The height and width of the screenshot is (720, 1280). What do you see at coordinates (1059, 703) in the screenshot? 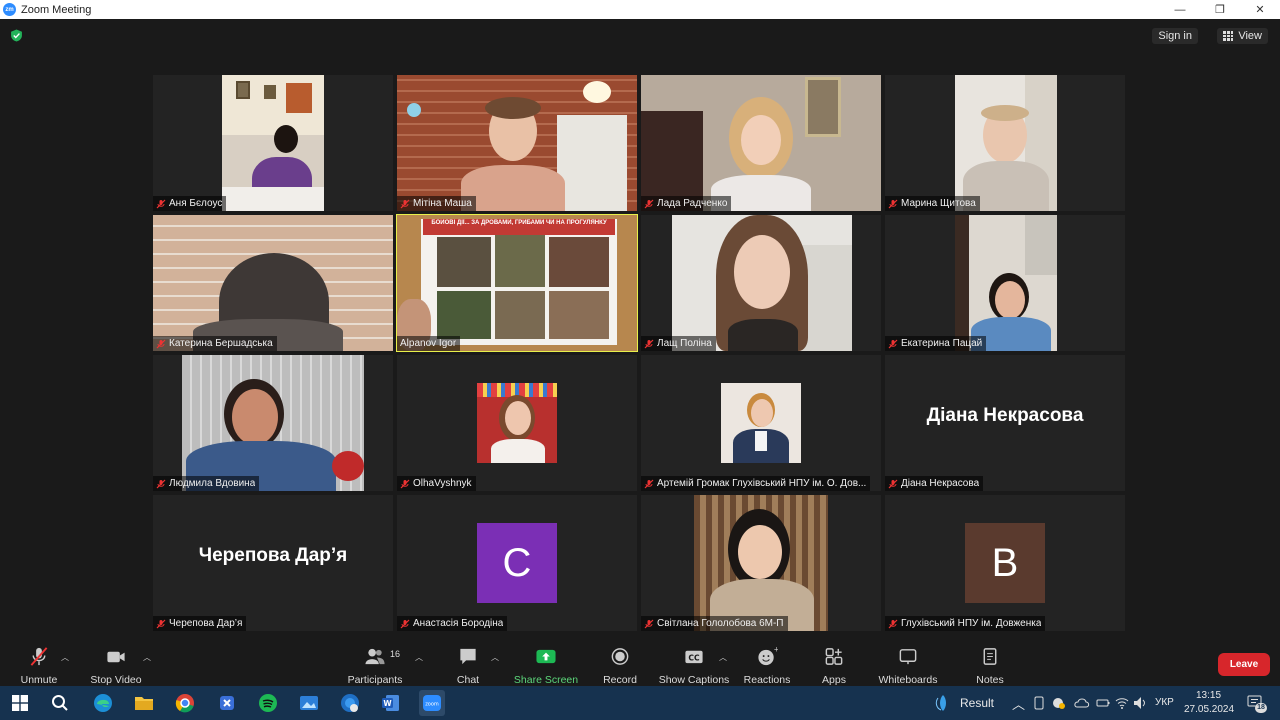
I see `onedrive-tray-icon` at bounding box center [1059, 703].